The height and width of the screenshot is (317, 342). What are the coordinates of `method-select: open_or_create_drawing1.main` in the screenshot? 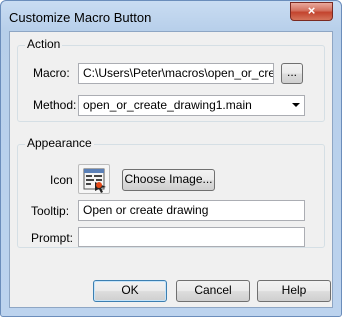 It's located at (191, 105).